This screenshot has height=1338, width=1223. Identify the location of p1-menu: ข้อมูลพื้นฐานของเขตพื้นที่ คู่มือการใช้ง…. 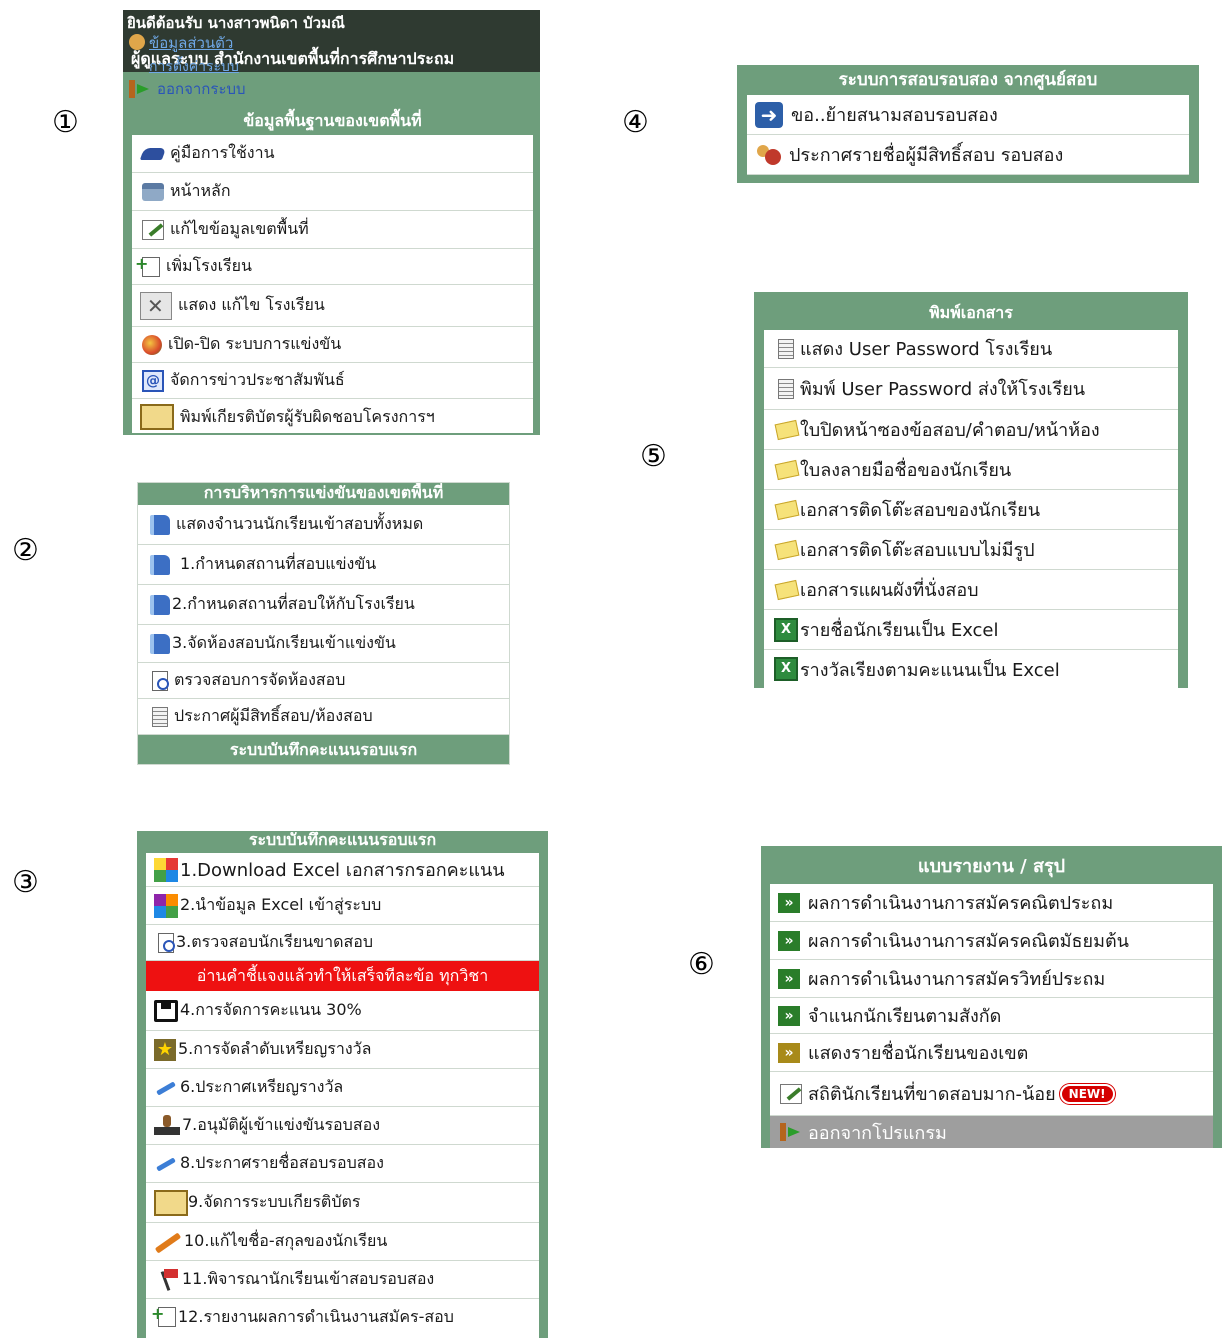
(332, 270).